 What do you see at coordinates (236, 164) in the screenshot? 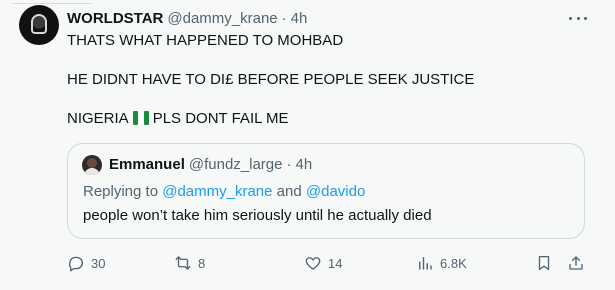
I see `quoted-handle: @fundz_large` at bounding box center [236, 164].